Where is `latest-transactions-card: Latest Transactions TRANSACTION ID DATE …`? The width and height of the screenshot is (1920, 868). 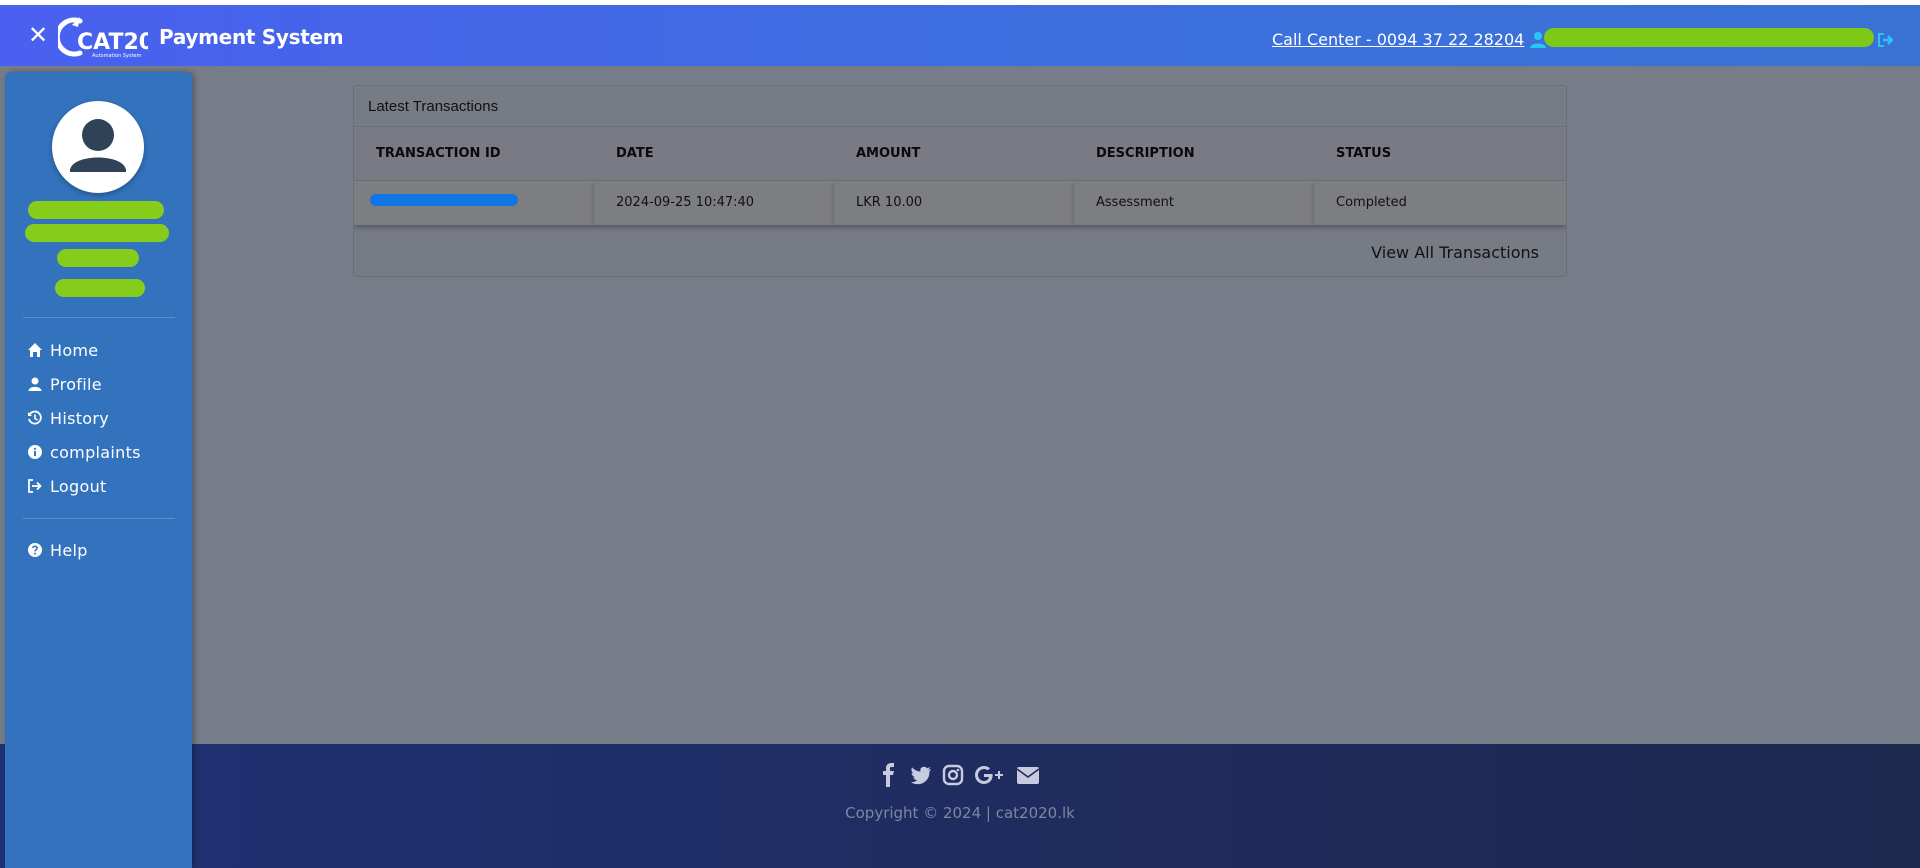
latest-transactions-card: Latest Transactions TRANSACTION ID DATE … is located at coordinates (960, 181).